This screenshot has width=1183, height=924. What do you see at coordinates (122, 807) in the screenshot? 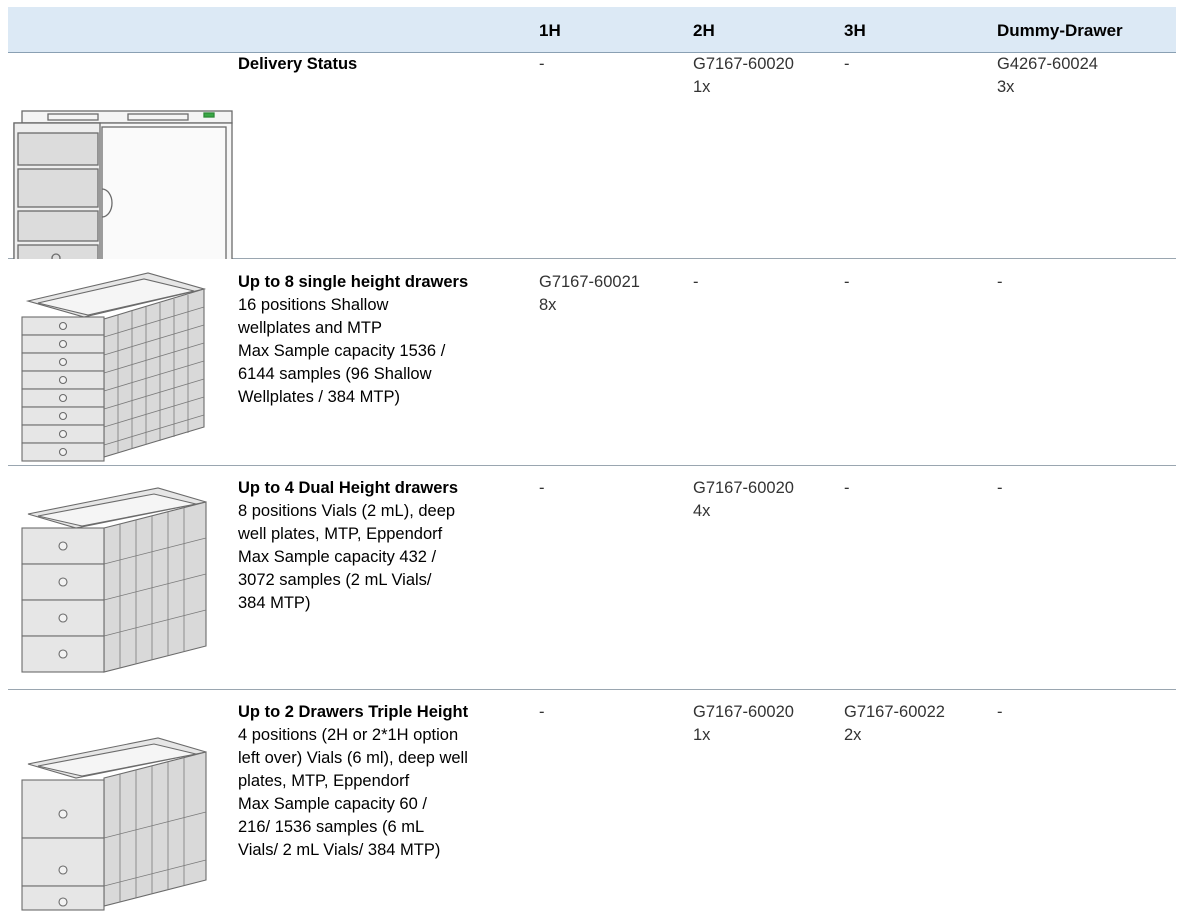
I see `triple-height-drawers-icon` at bounding box center [122, 807].